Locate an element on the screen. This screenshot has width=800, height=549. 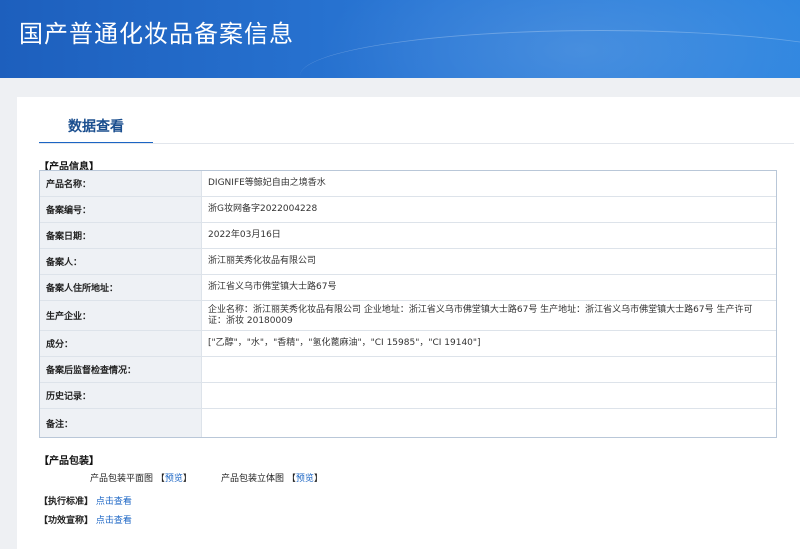
row-label: 备案人住所地址： is located at coordinates (121, 287).